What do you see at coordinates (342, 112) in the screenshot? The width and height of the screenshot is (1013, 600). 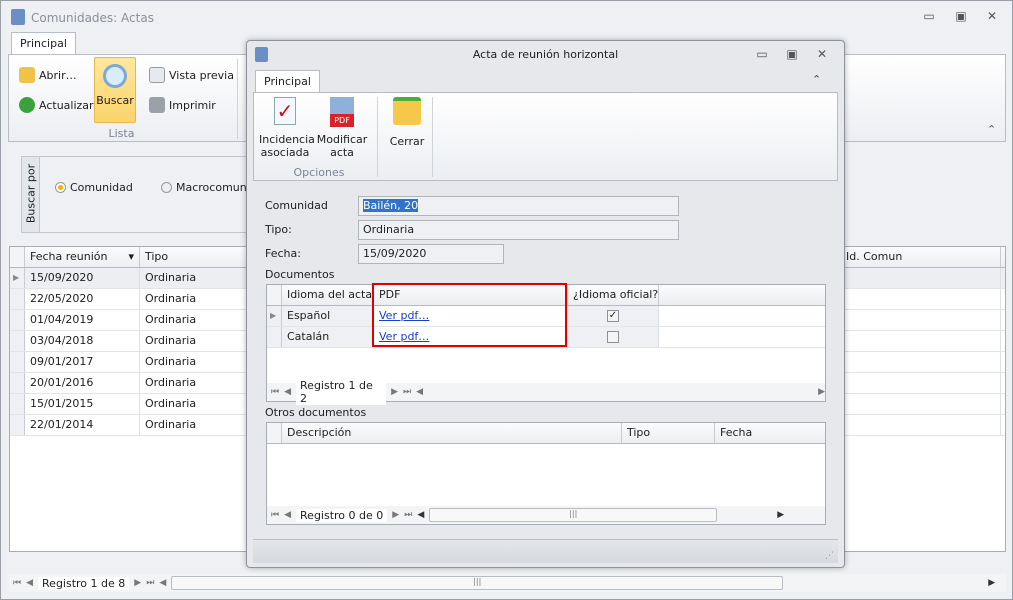 I see `pdf-edit-icon: PDF` at bounding box center [342, 112].